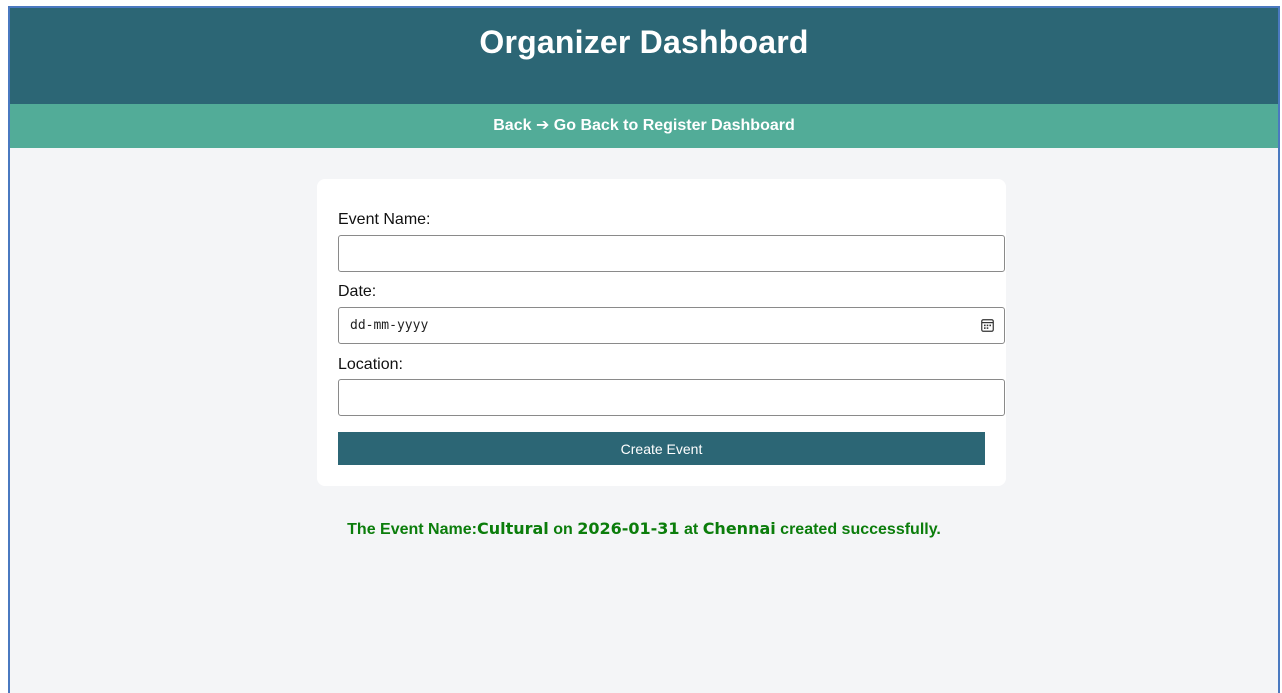 The height and width of the screenshot is (693, 1282). What do you see at coordinates (628, 528) in the screenshot?
I see `message-date: 2026-01-31` at bounding box center [628, 528].